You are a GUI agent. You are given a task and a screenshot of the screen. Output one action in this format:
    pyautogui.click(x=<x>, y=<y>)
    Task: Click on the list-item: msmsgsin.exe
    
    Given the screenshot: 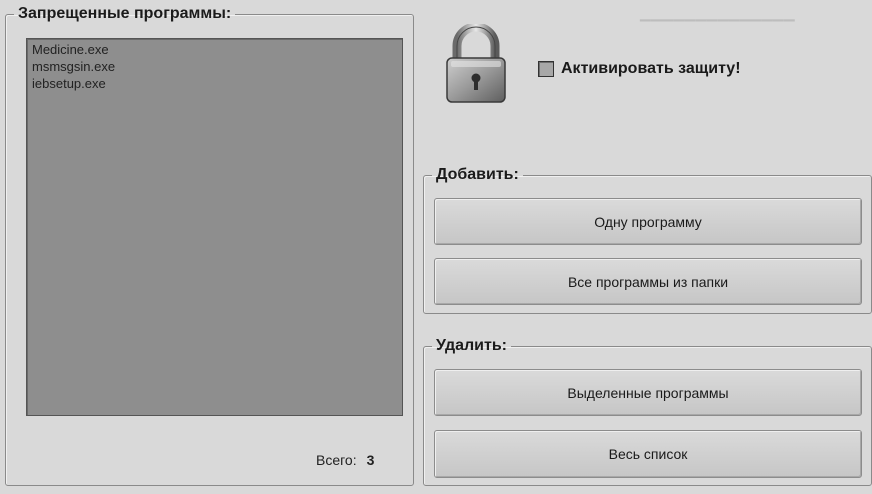 What is the action you would take?
    pyautogui.click(x=214, y=66)
    